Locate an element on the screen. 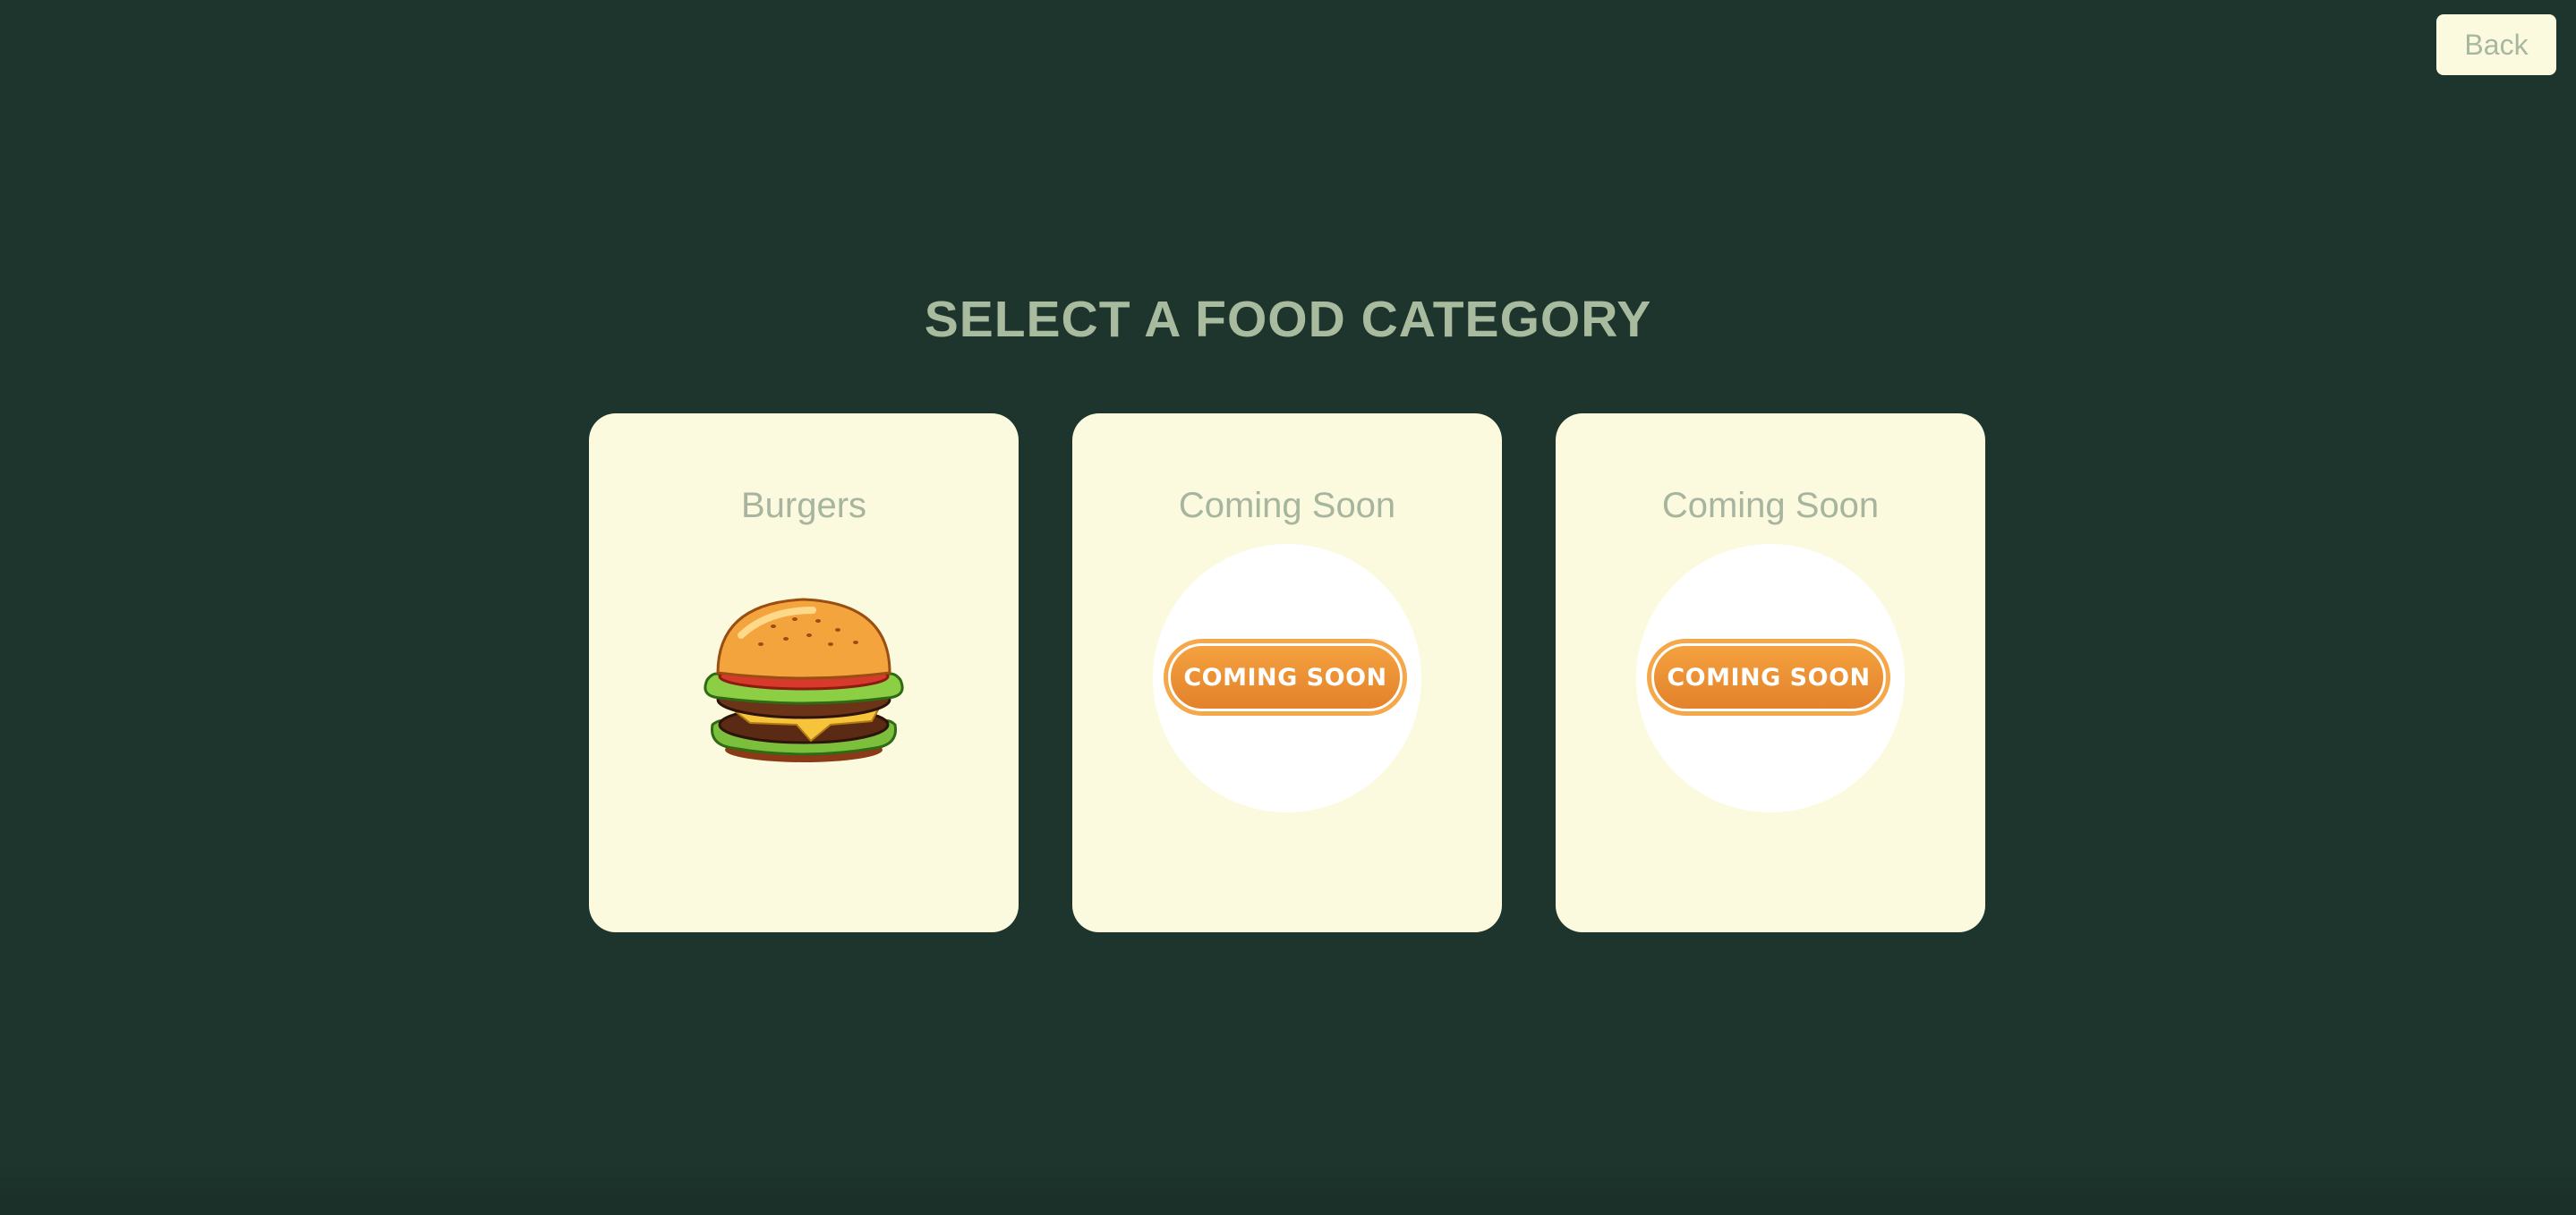 The image size is (2576, 1215). burger-image is located at coordinates (804, 680).